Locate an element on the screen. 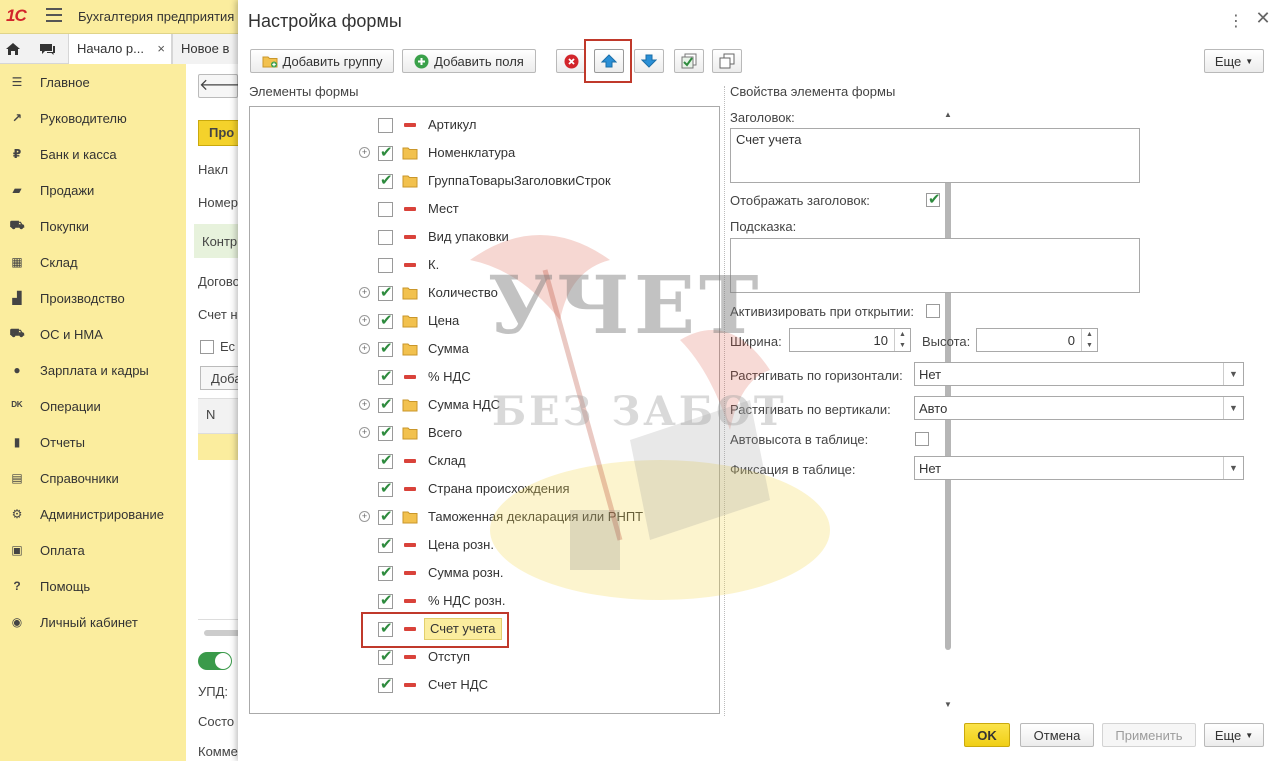 Image resolution: width=1284 pixels, height=761 pixels. tree-row: + ✔ Сумма is located at coordinates (480, 349).